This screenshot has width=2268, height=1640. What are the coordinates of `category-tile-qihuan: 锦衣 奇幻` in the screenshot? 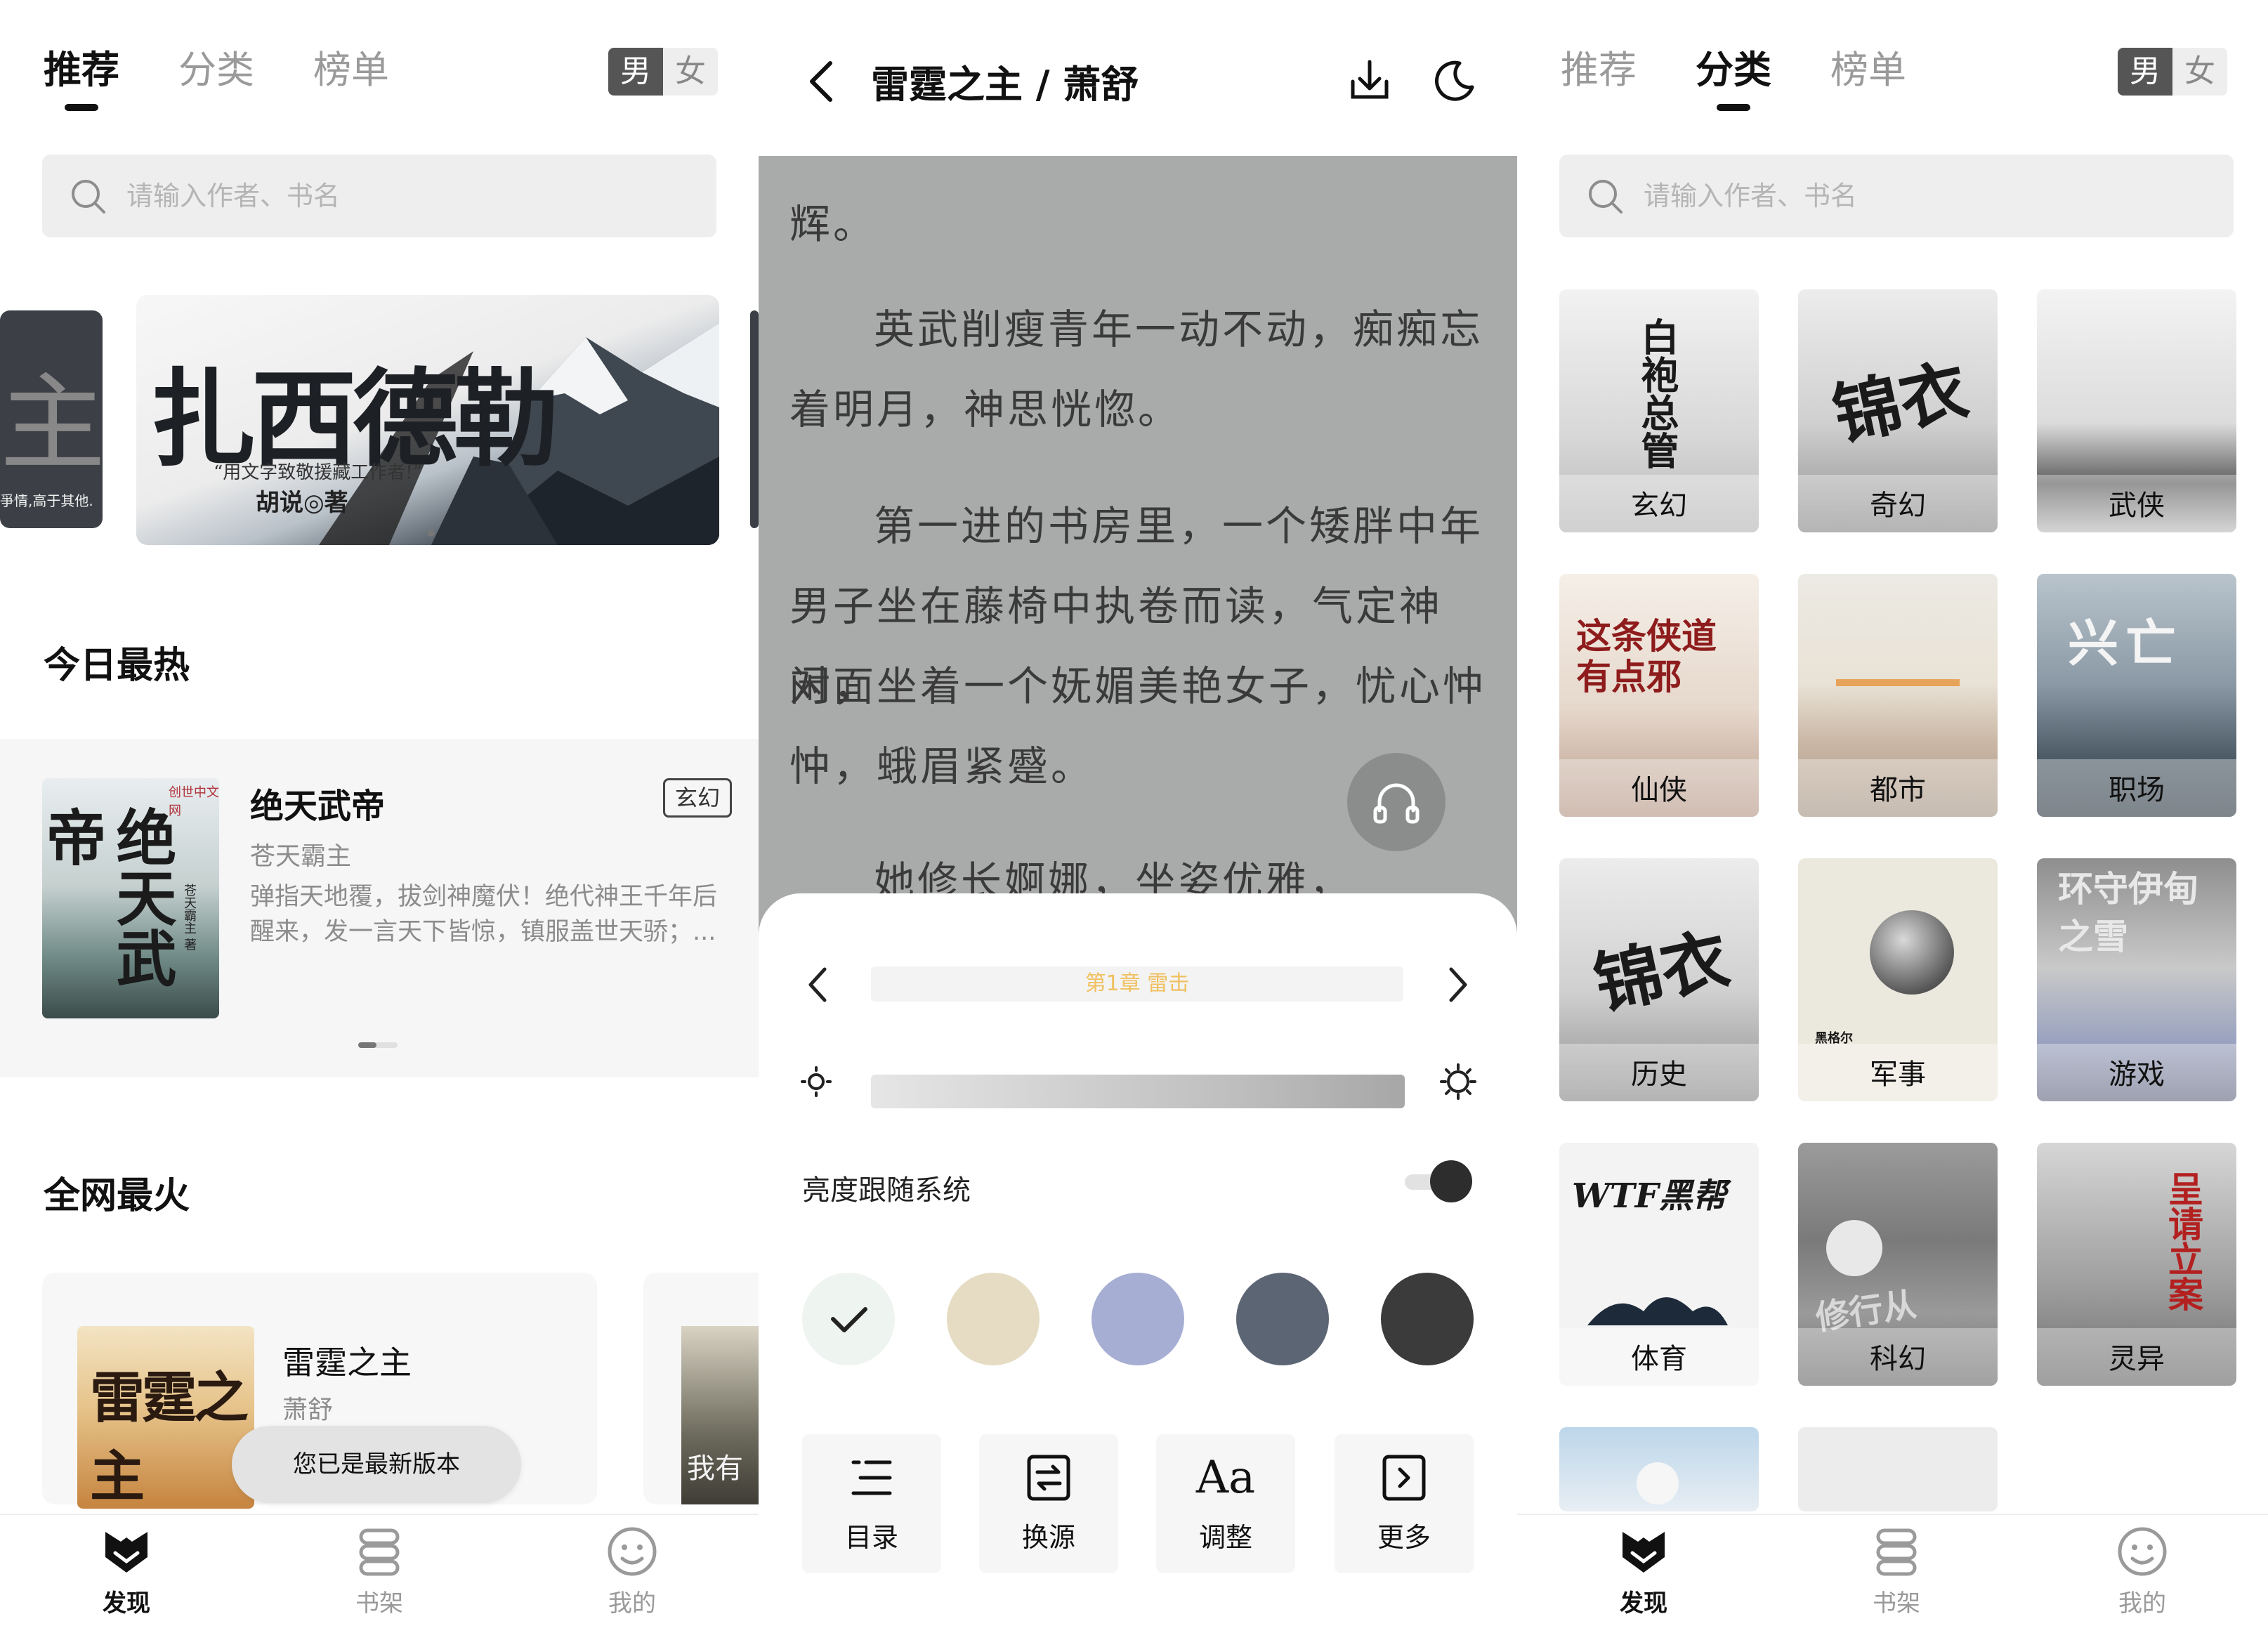 It's located at (1898, 410).